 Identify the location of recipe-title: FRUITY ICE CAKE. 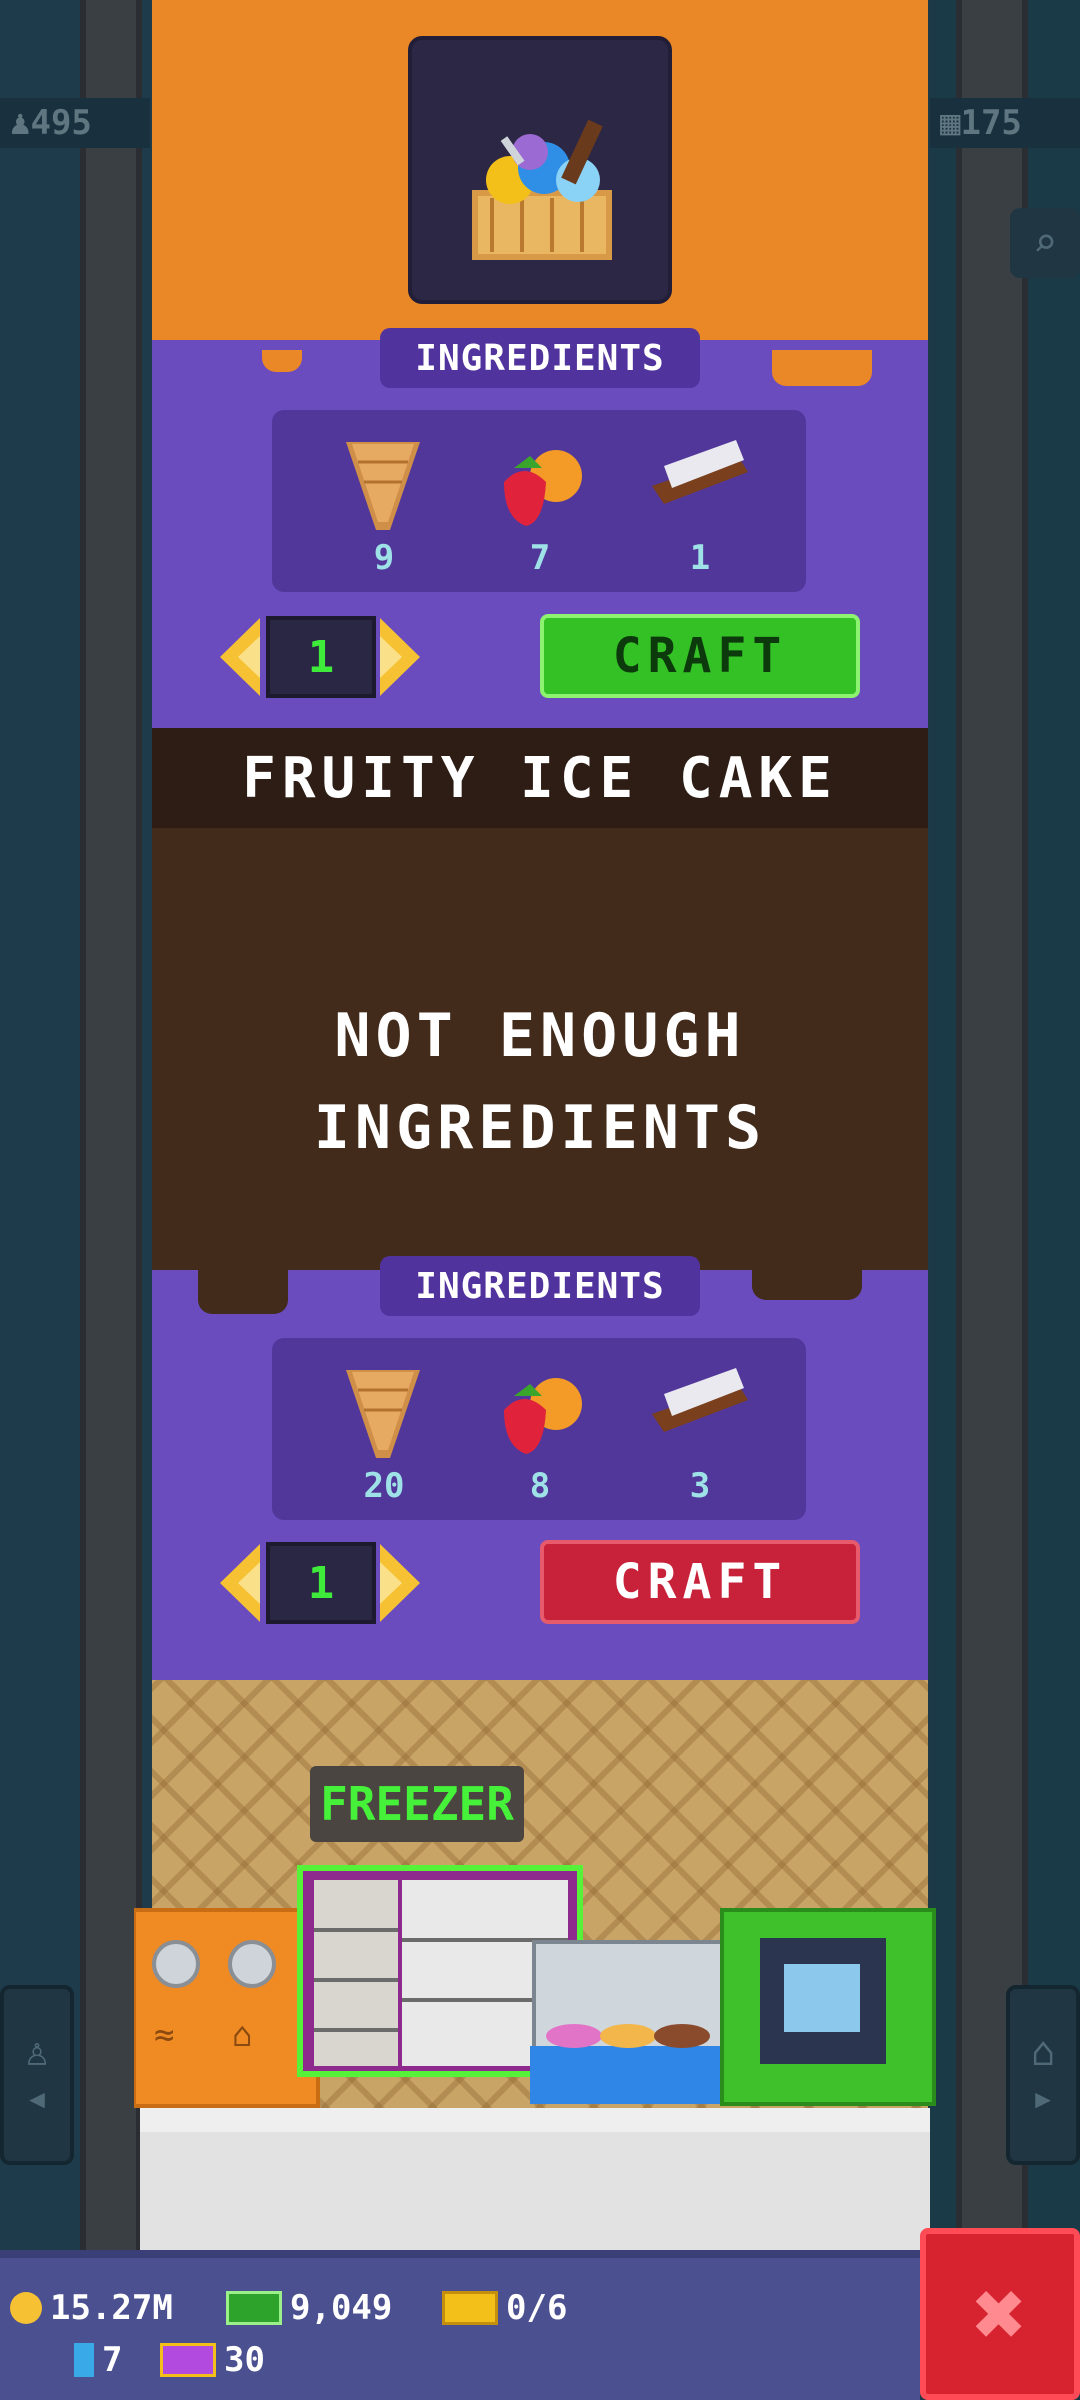
(540, 778).